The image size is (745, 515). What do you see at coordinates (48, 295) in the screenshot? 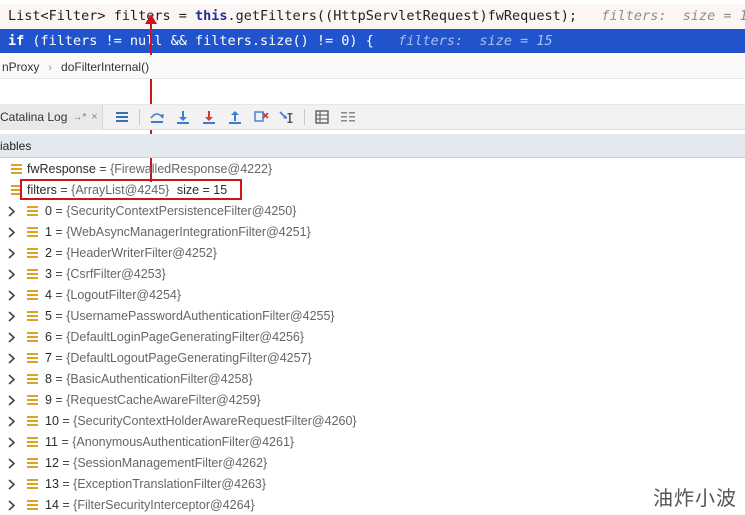
I see `item-index: 4` at bounding box center [48, 295].